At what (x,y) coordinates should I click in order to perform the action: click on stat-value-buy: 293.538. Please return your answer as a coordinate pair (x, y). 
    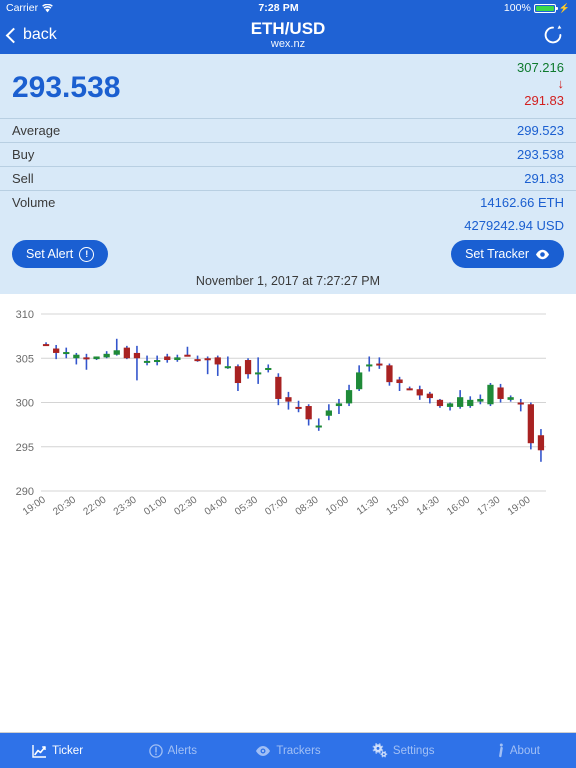
    Looking at the image, I should click on (540, 154).